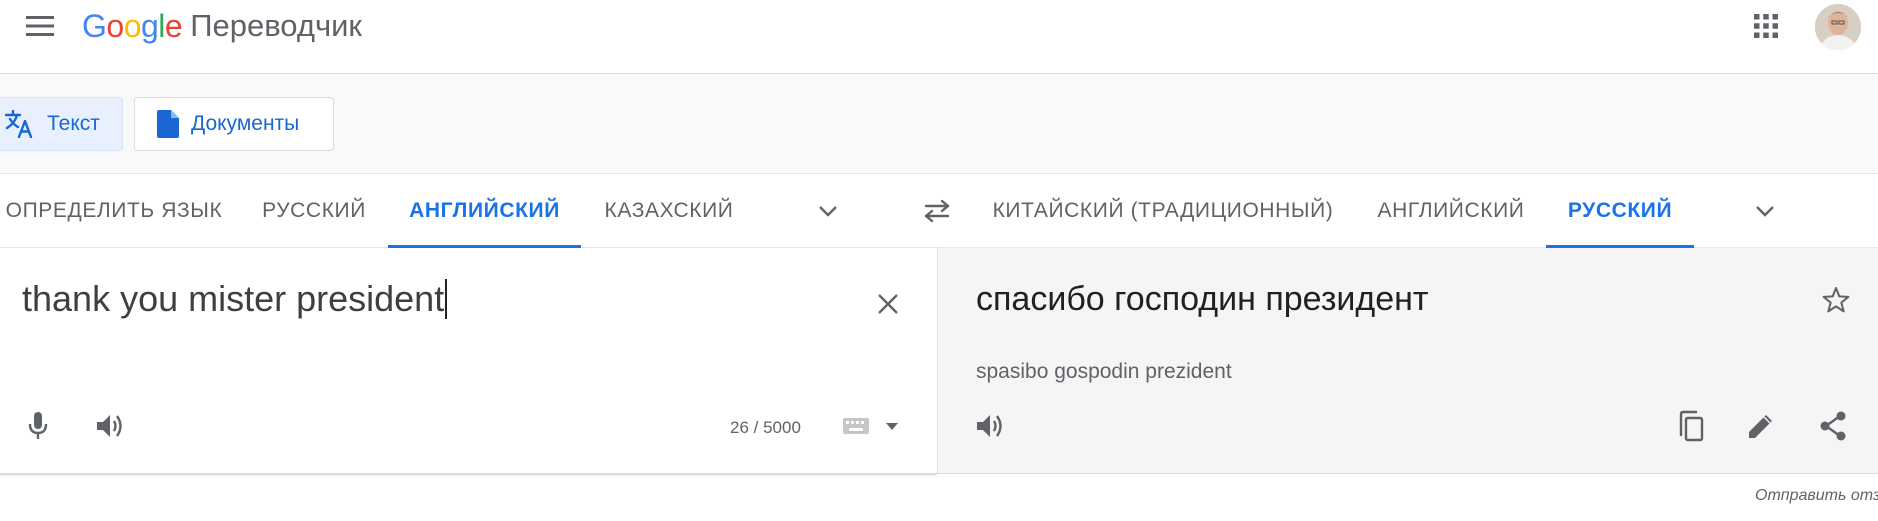 This screenshot has width=1878, height=521. I want to click on copy-icon, so click(1691, 426).